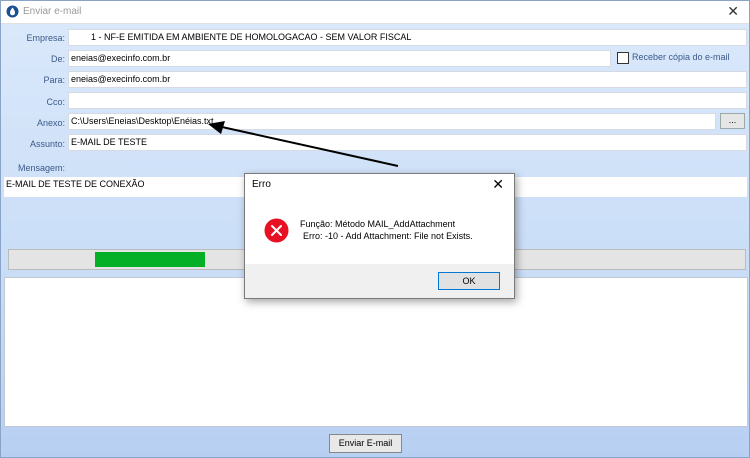 Image resolution: width=750 pixels, height=458 pixels. I want to click on assunto-field: E-MAIL DE TESTE, so click(407, 142).